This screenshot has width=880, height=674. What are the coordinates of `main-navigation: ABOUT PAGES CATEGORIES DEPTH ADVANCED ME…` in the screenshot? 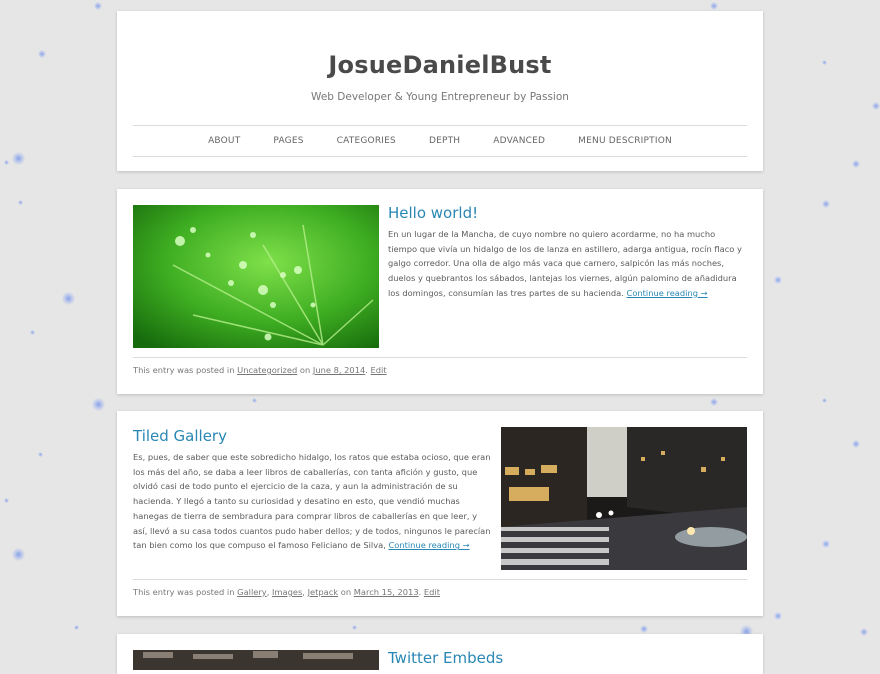 It's located at (440, 141).